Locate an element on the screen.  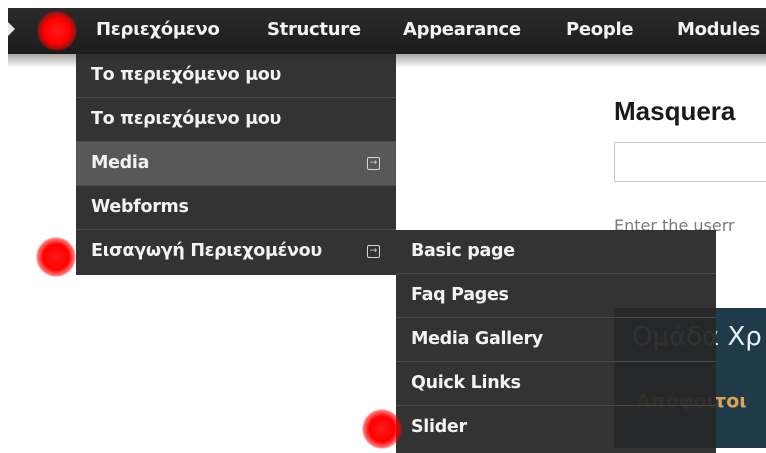
menu-item-faq-pages: Faq Pages is located at coordinates (556, 296).